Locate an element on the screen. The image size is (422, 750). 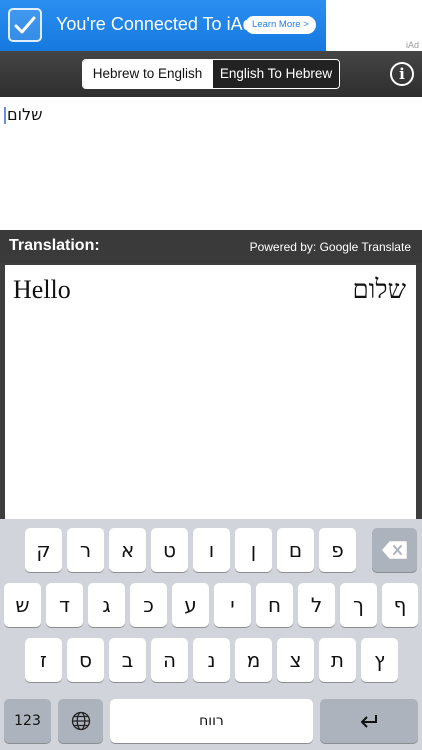
info-icon: i is located at coordinates (402, 74).